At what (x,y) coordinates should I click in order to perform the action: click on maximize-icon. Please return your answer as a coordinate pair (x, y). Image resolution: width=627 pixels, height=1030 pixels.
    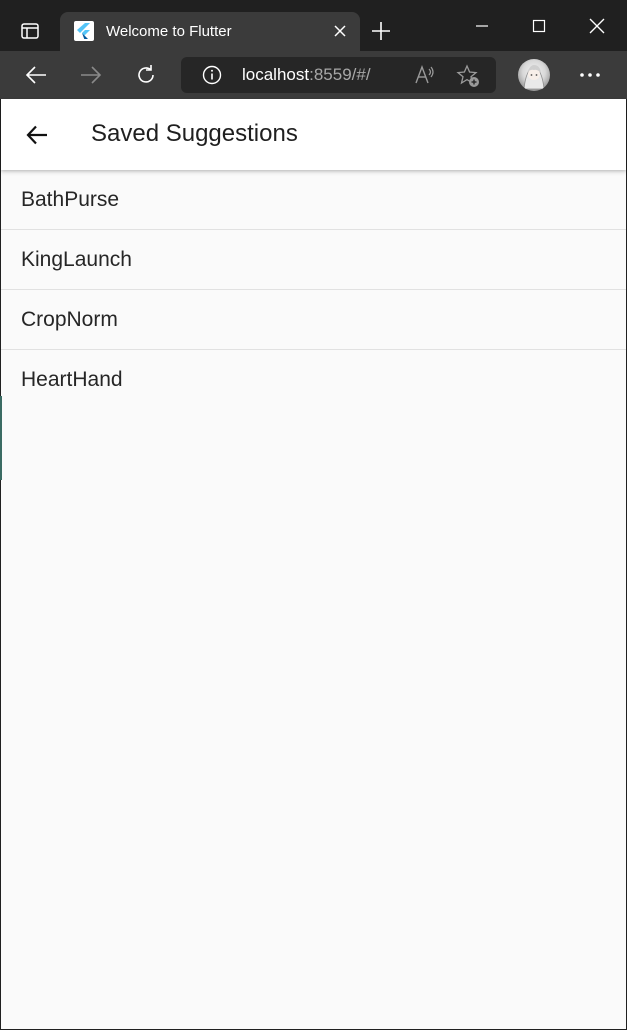
    Looking at the image, I should click on (539, 25).